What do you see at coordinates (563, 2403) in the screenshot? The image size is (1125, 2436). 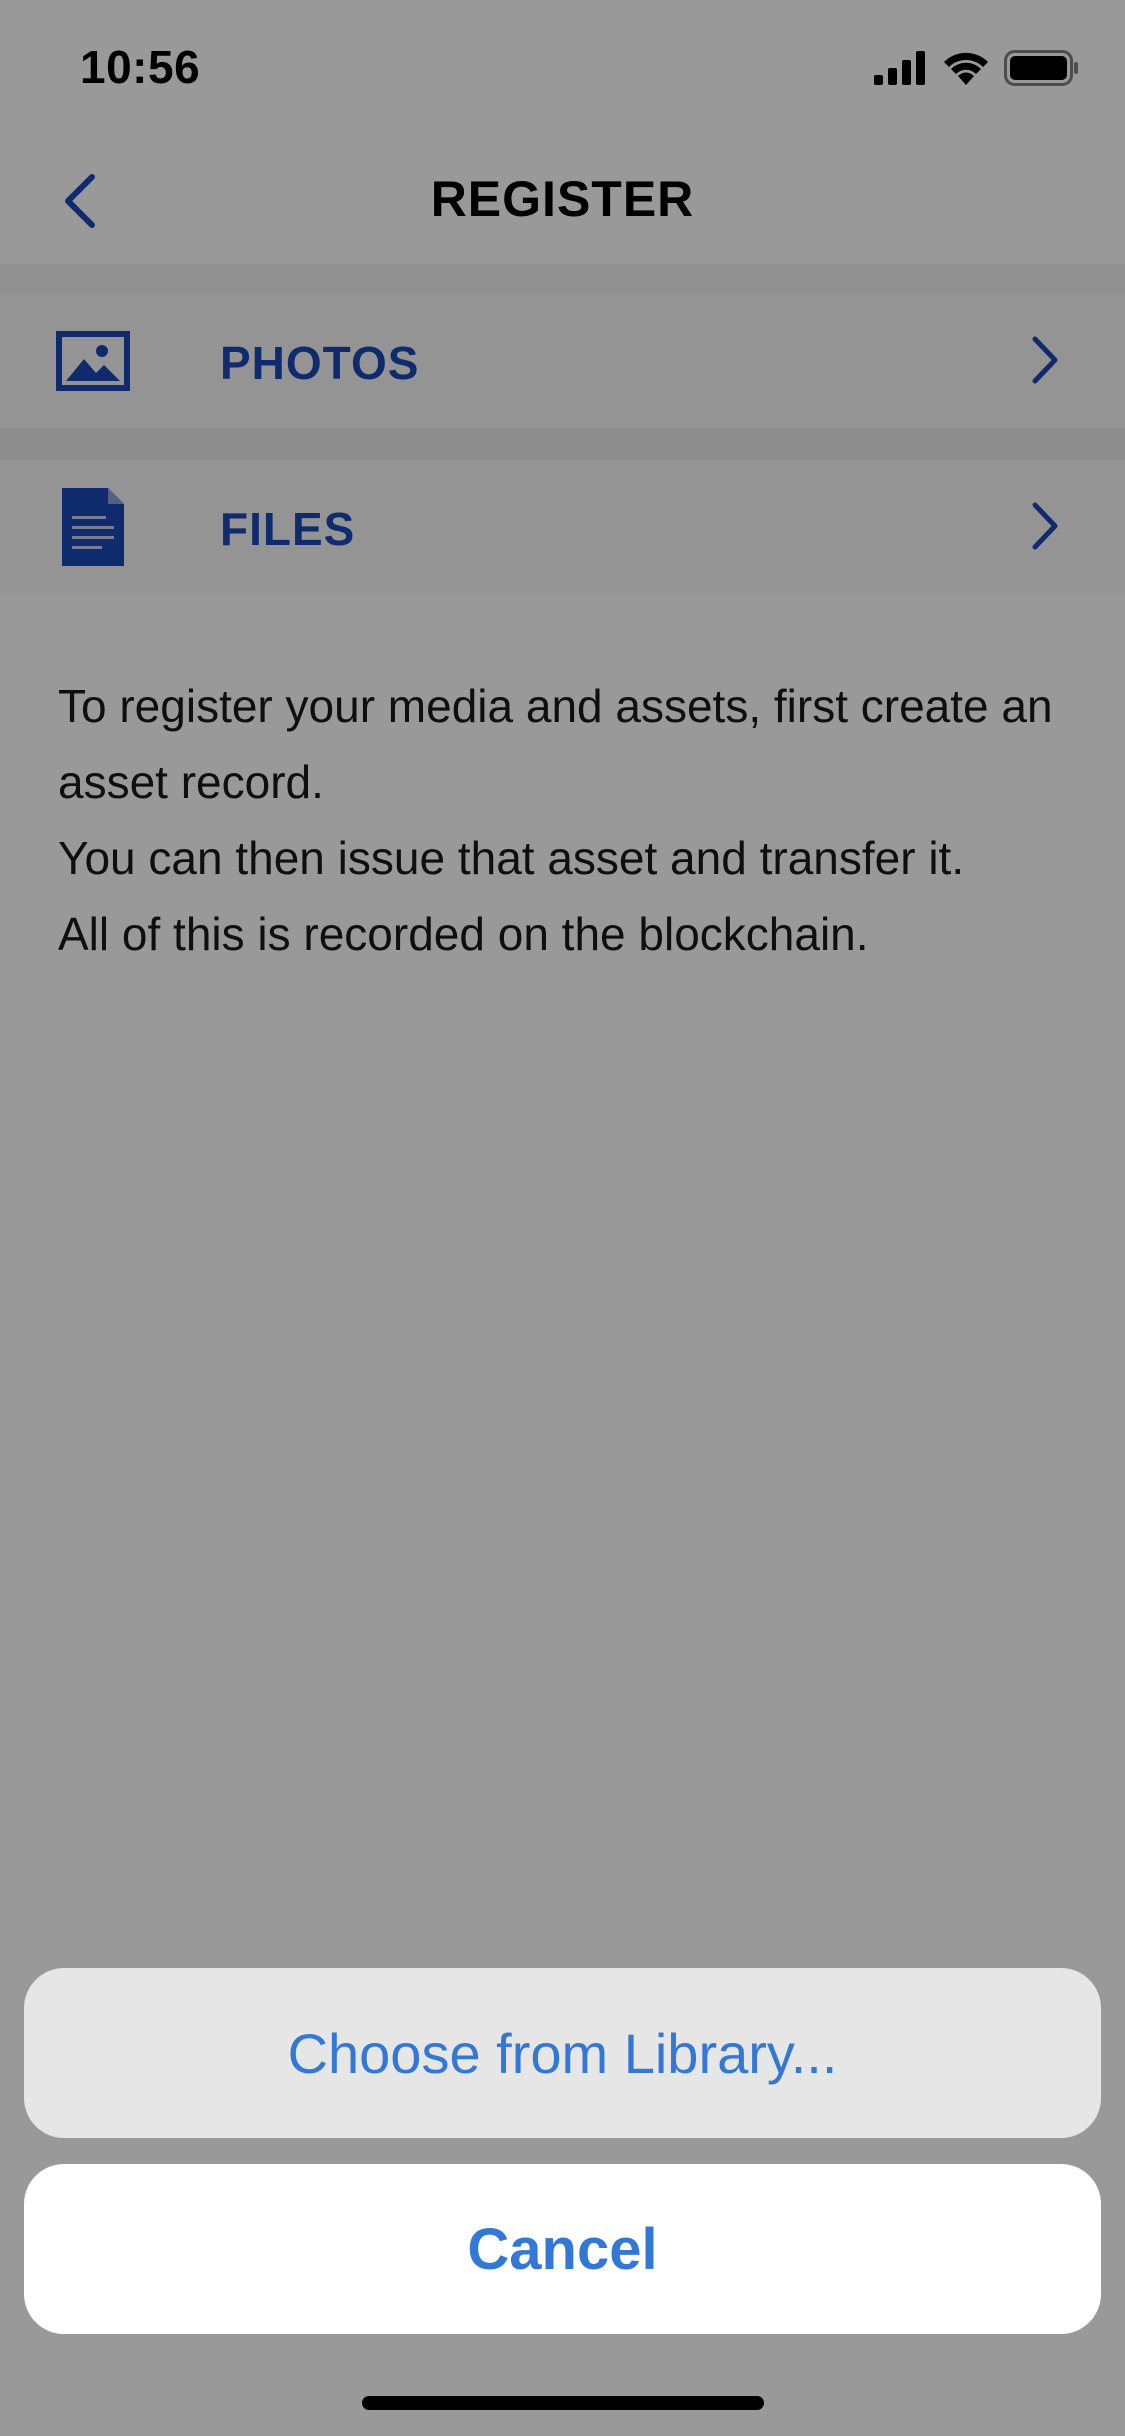 I see `home-indicator` at bounding box center [563, 2403].